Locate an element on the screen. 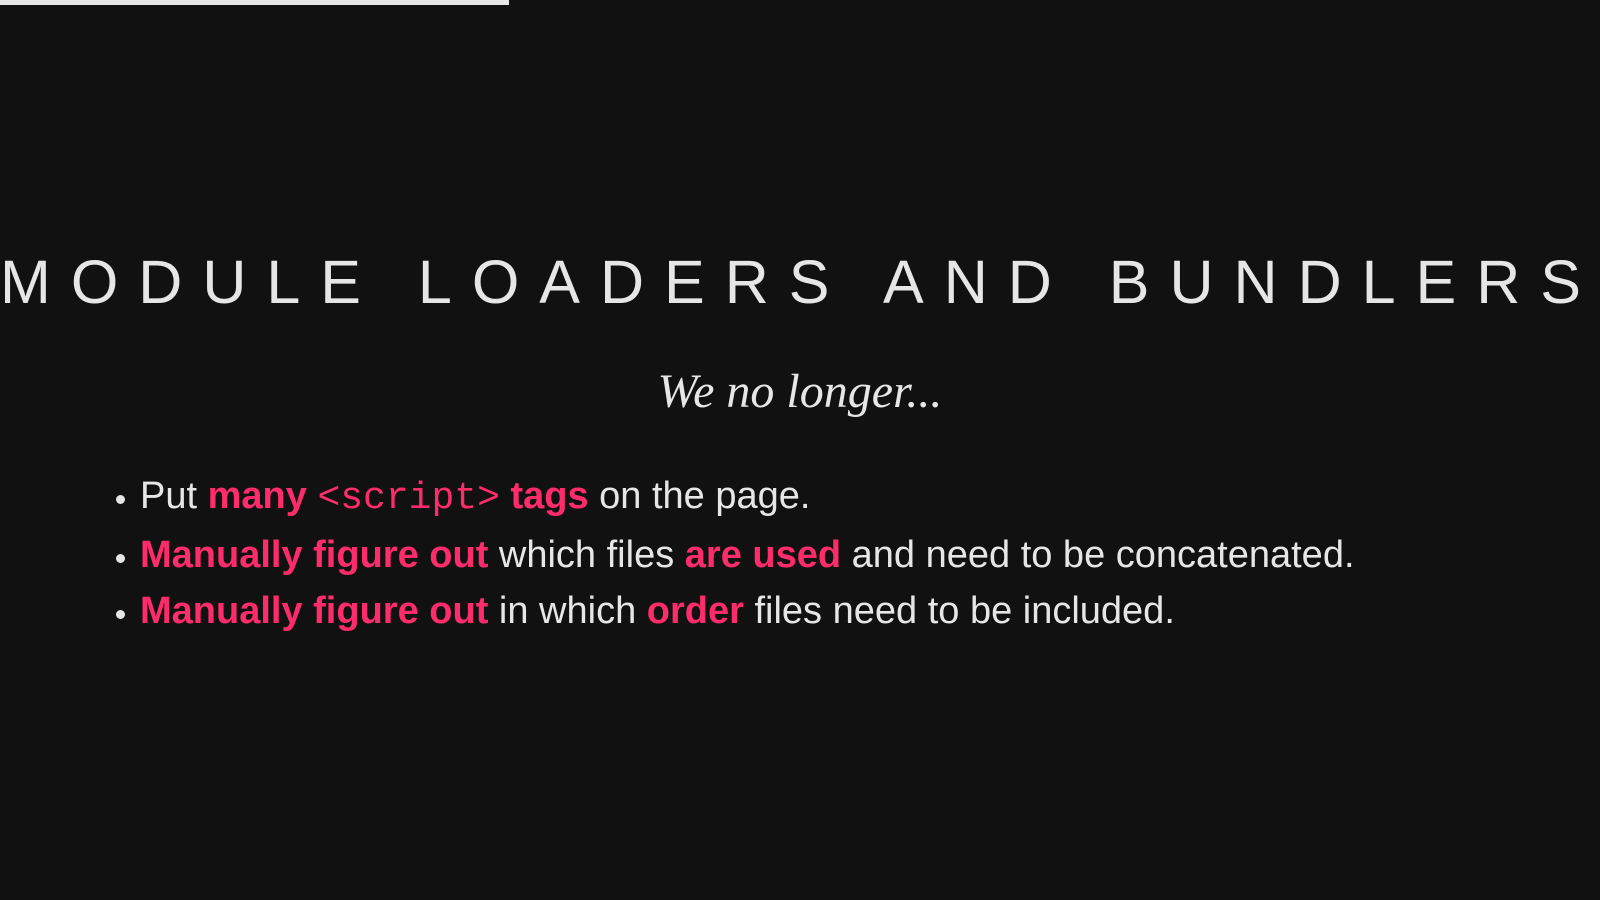 The image size is (1600, 900). bullet-item: Put many <script> tags on the page. is located at coordinates (747, 497).